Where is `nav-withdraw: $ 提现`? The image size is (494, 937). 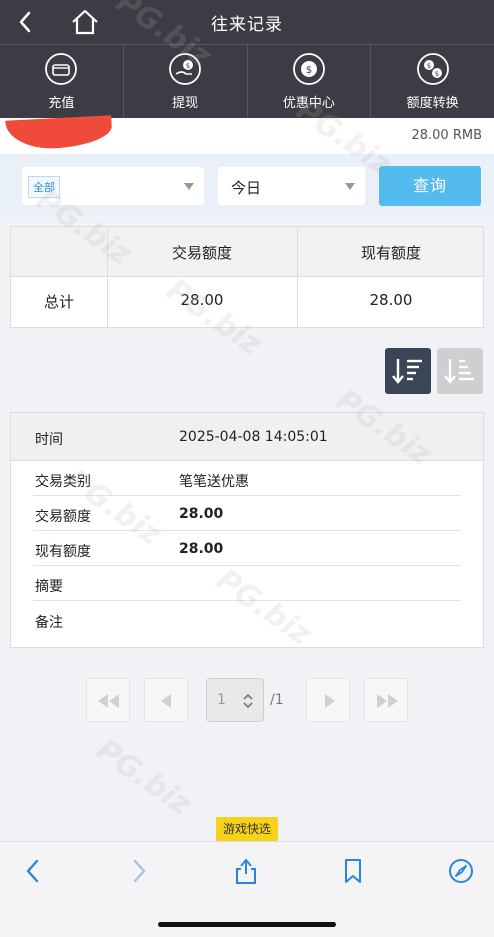
nav-withdraw: $ 提现 is located at coordinates (186, 81).